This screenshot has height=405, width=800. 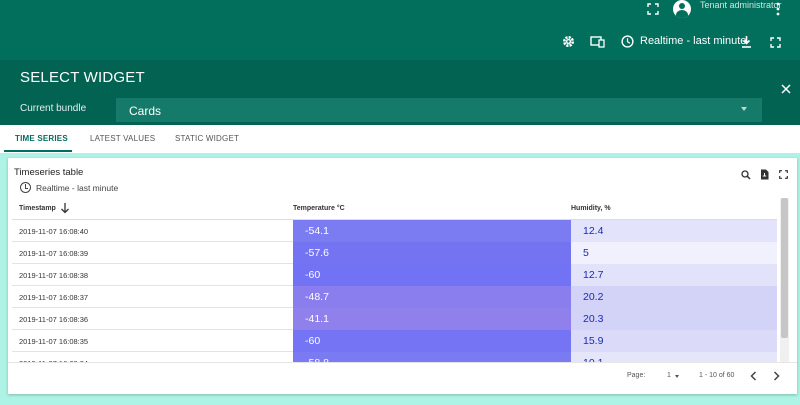 I want to click on cell-temperature-value: -48.7, so click(x=317, y=297).